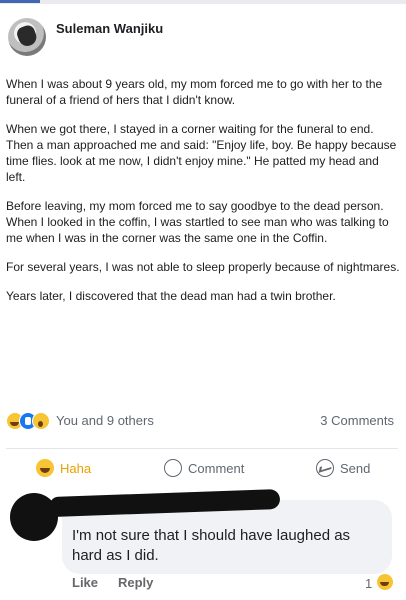 The height and width of the screenshot is (600, 406). Describe the element at coordinates (203, 38) in the screenshot. I see `post-header: Suleman Wanjiku` at that location.